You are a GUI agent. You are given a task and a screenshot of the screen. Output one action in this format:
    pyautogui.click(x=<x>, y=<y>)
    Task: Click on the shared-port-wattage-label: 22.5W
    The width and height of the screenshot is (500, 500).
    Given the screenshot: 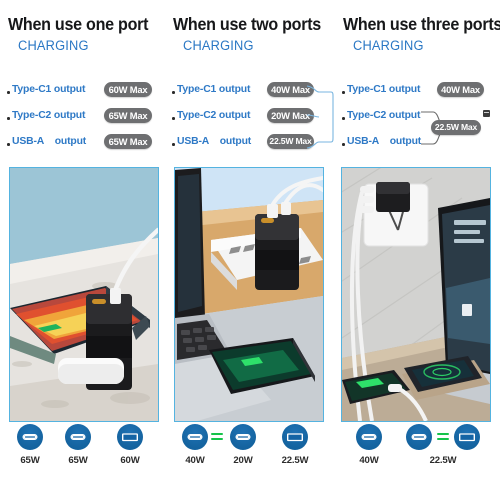 What is the action you would take?
    pyautogui.click(x=443, y=460)
    